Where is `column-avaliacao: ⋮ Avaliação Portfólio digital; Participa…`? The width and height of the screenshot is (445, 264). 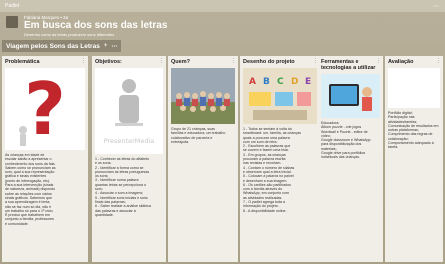 column-avaliacao: ⋮ Avaliação Portfólio digital; Participa… is located at coordinates (414, 159).